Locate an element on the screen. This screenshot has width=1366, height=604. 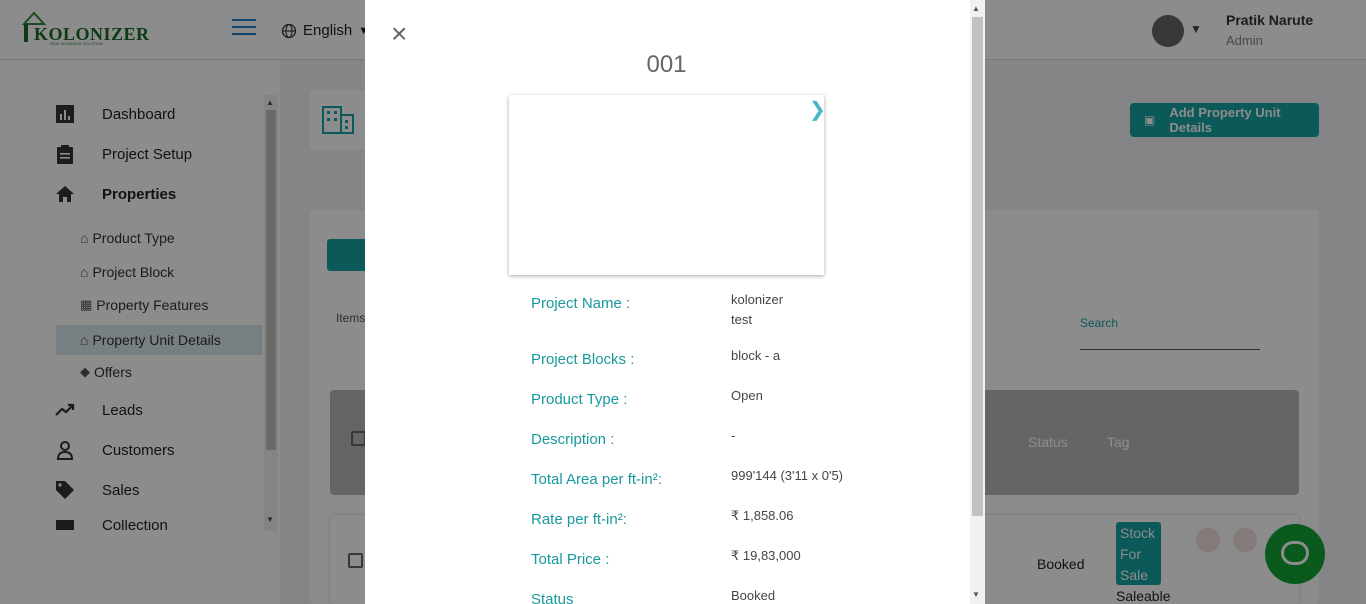
modal-scroll-thumb is located at coordinates (977, 266).